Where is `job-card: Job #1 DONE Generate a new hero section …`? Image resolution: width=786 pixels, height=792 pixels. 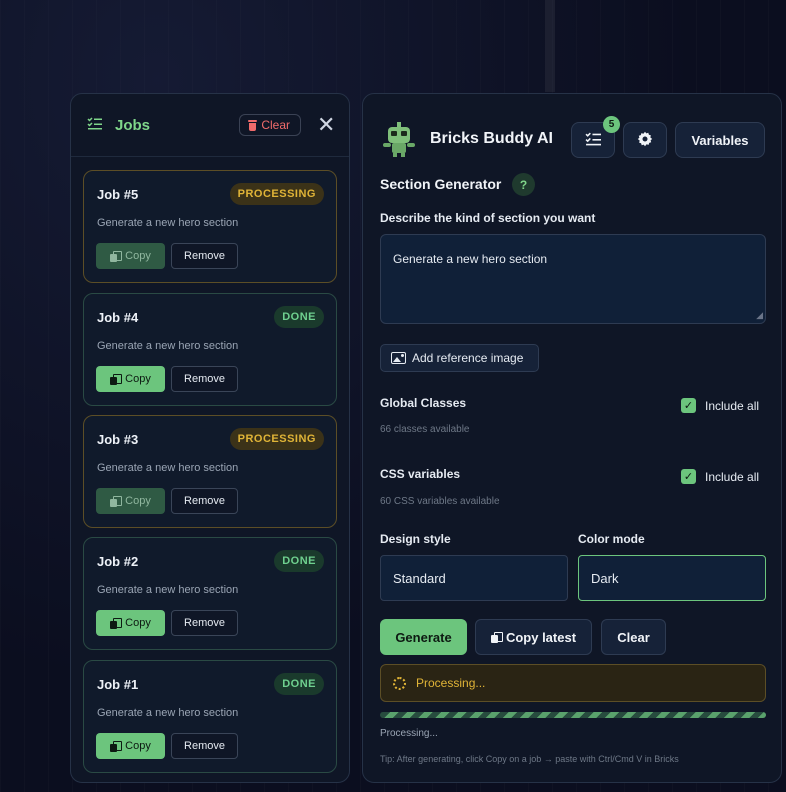
job-card: Job #1 DONE Generate a new hero section … is located at coordinates (210, 716).